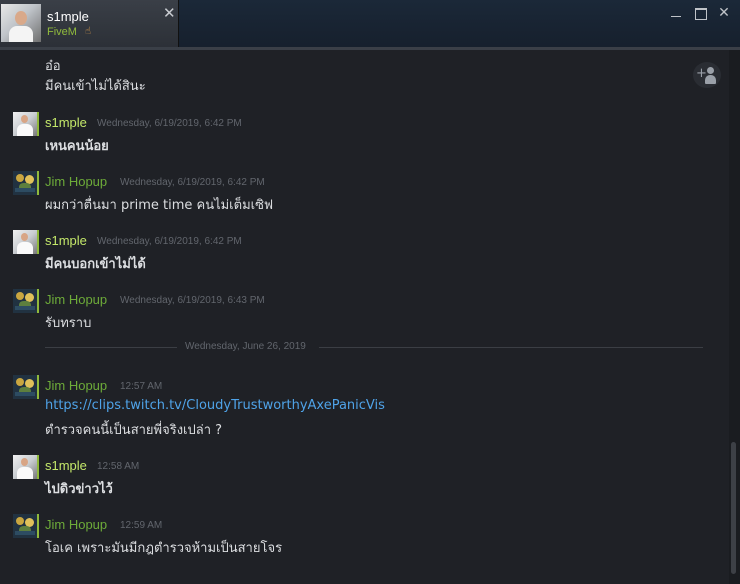 The width and height of the screenshot is (740, 584). I want to click on message-timestamp: 12:57 AM, so click(141, 386).